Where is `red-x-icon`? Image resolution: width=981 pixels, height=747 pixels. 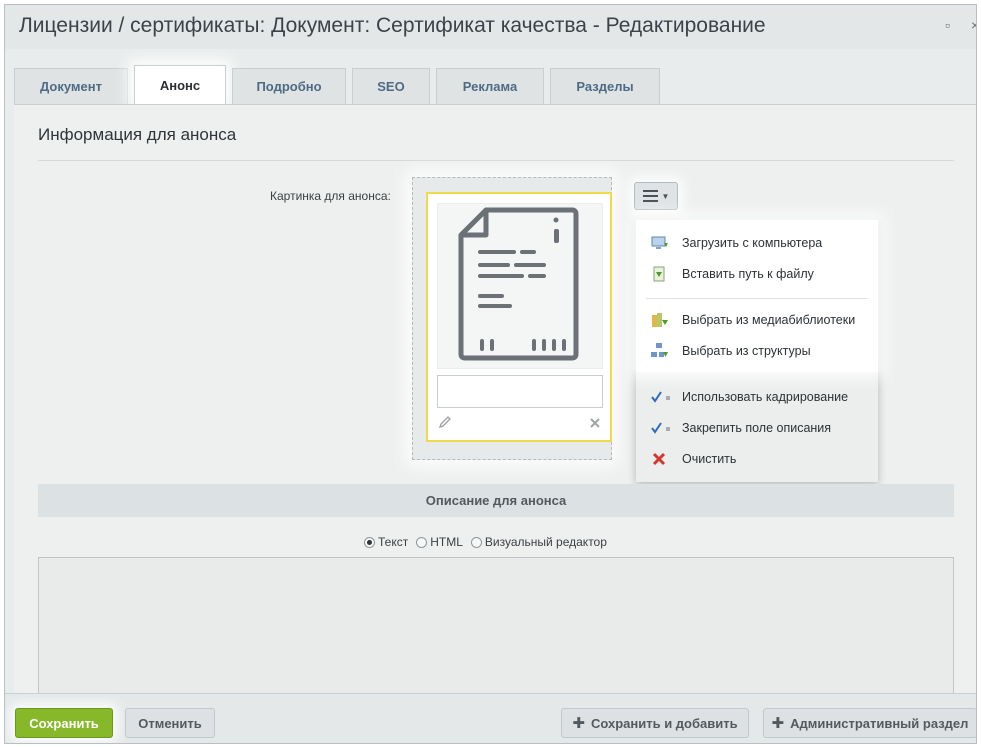 red-x-icon is located at coordinates (659, 459).